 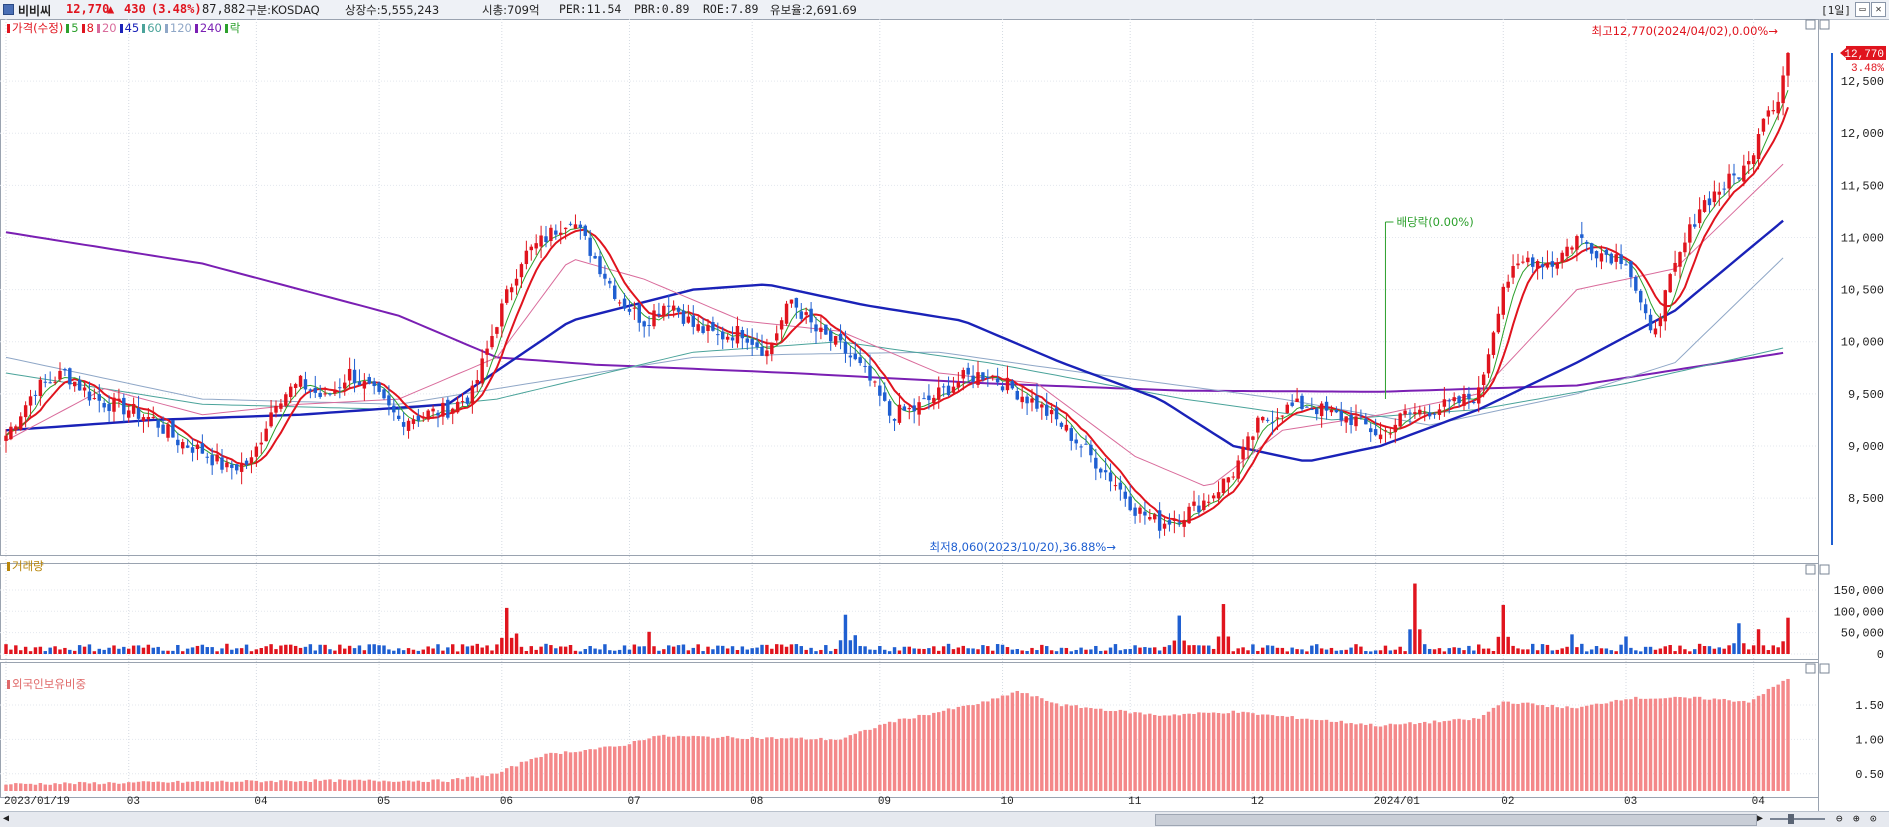 What do you see at coordinates (6, 818) in the screenshot?
I see `scroll-left-icon: ◀` at bounding box center [6, 818].